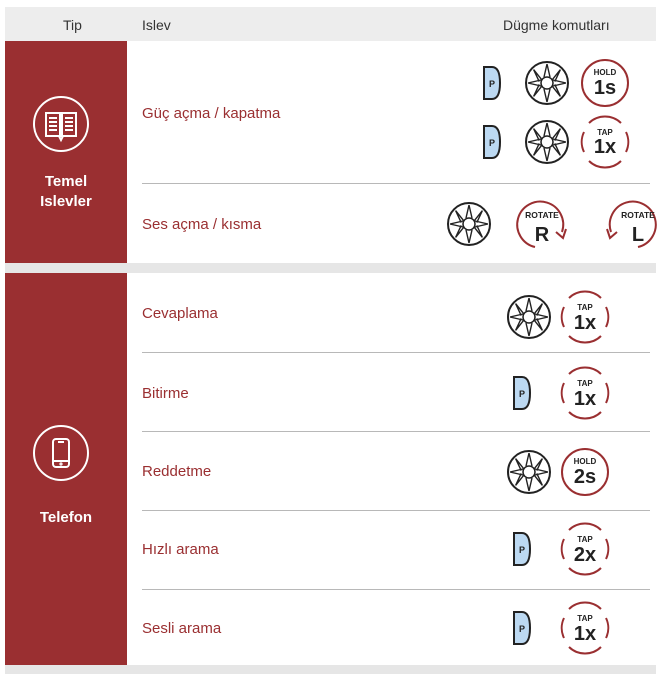  I want to click on header-function: Islev, so click(156, 25).